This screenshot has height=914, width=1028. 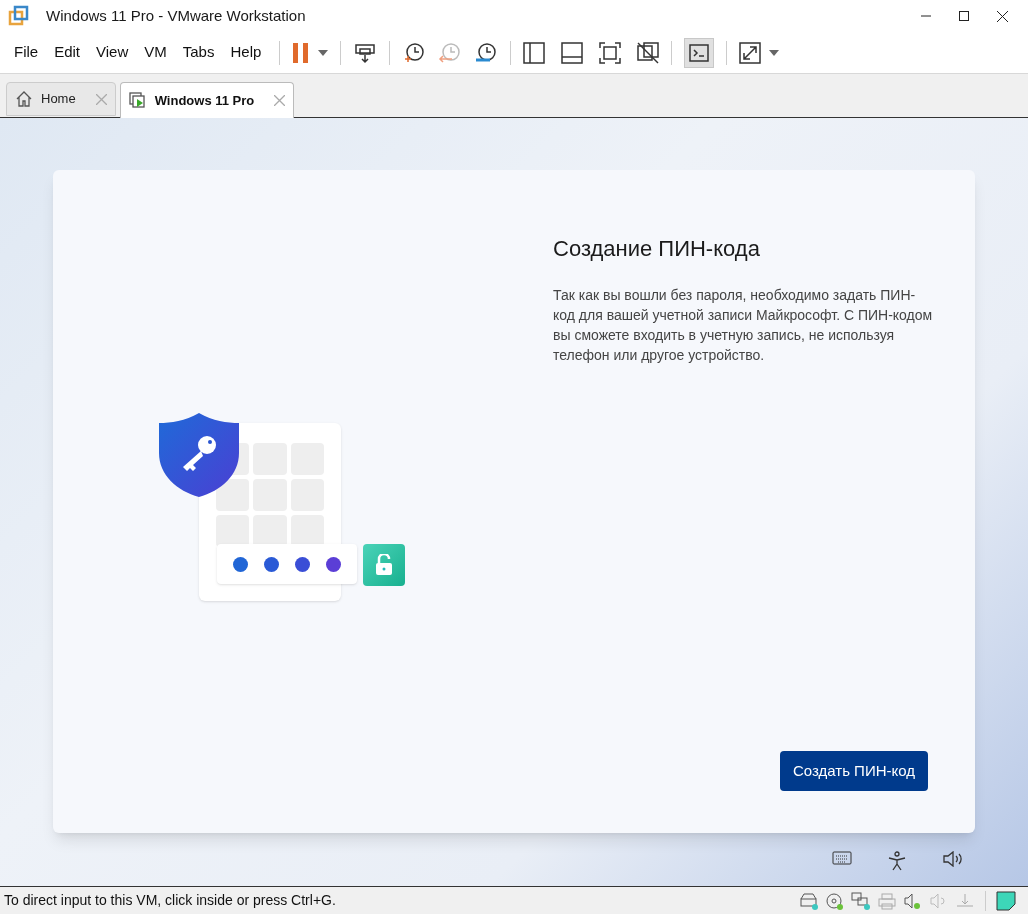 What do you see at coordinates (897, 861) in the screenshot?
I see `accessibility-icon` at bounding box center [897, 861].